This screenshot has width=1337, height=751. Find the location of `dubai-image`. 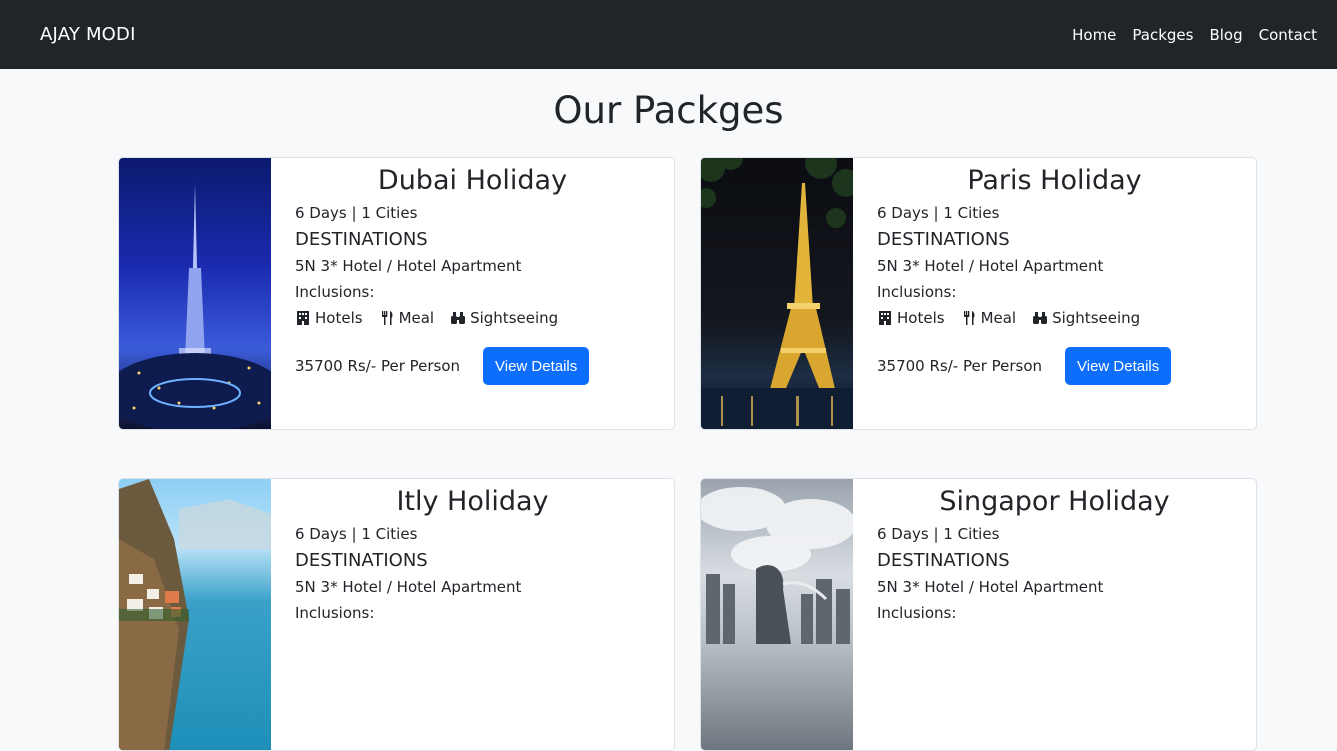

dubai-image is located at coordinates (195, 293).